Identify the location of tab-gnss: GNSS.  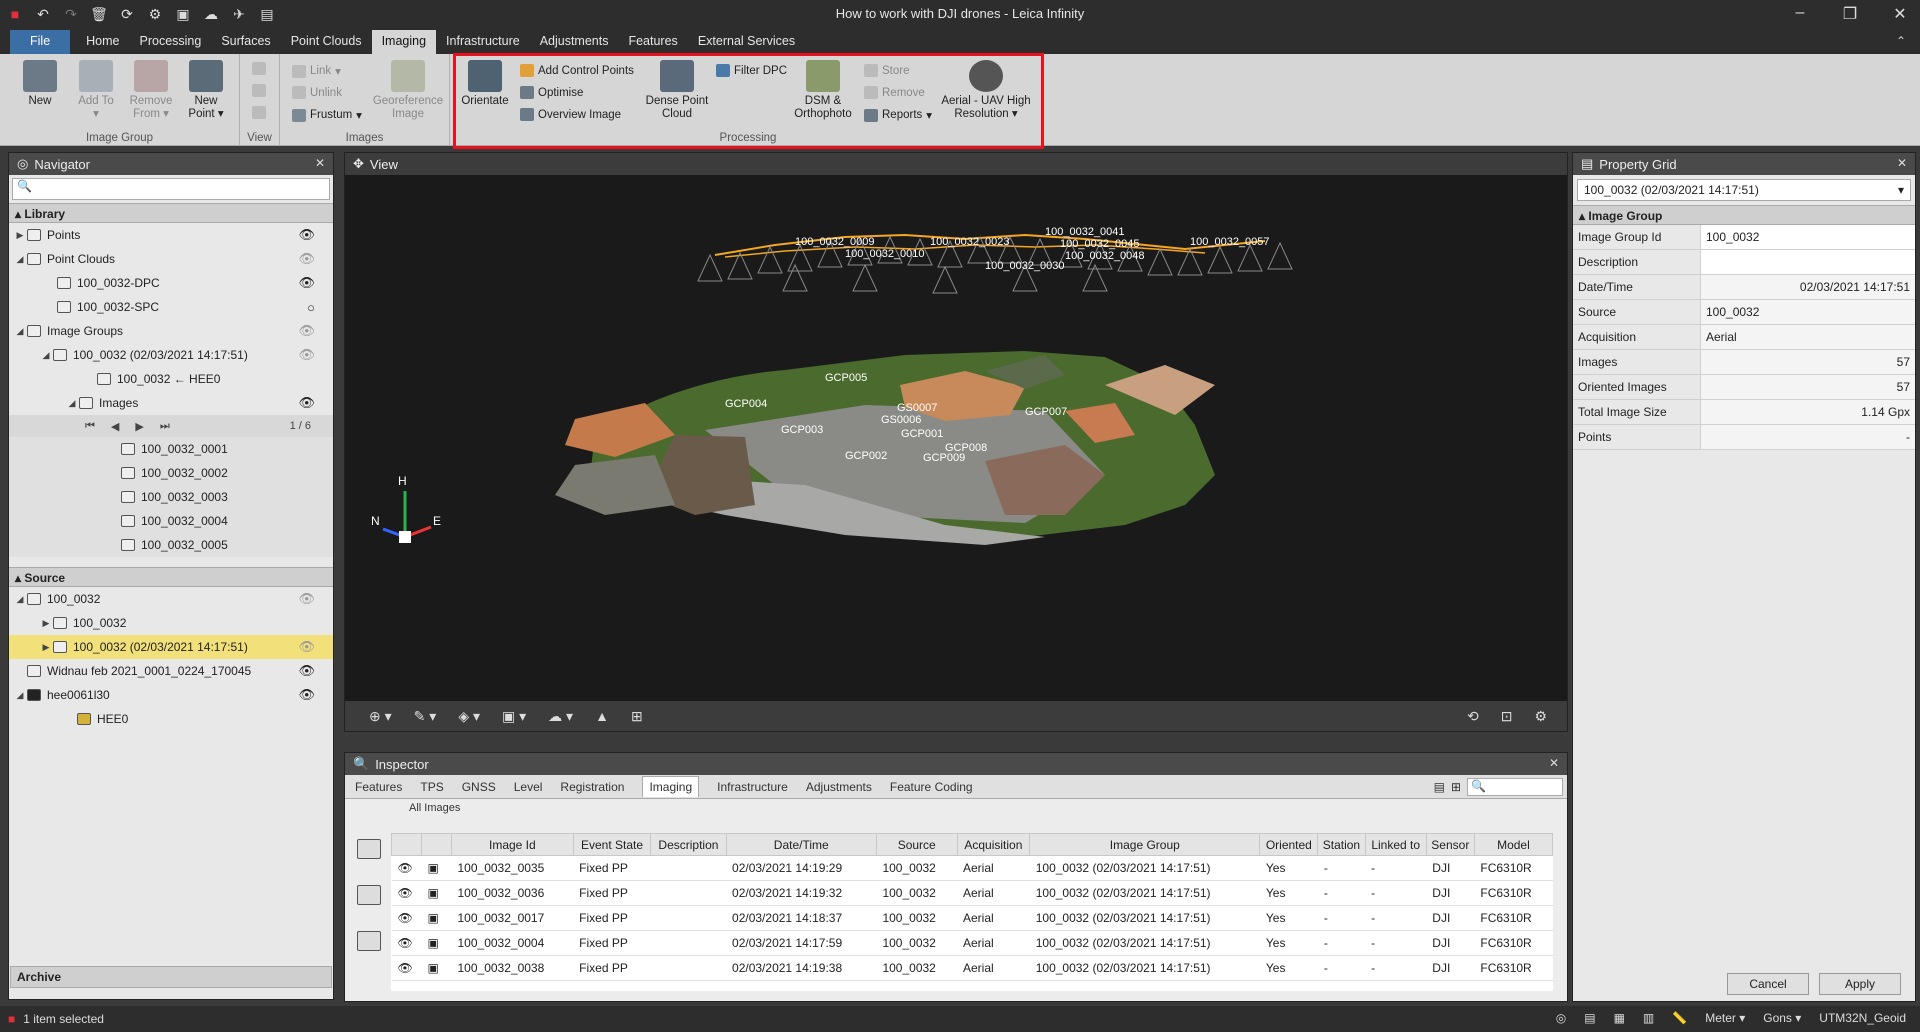
(479, 787).